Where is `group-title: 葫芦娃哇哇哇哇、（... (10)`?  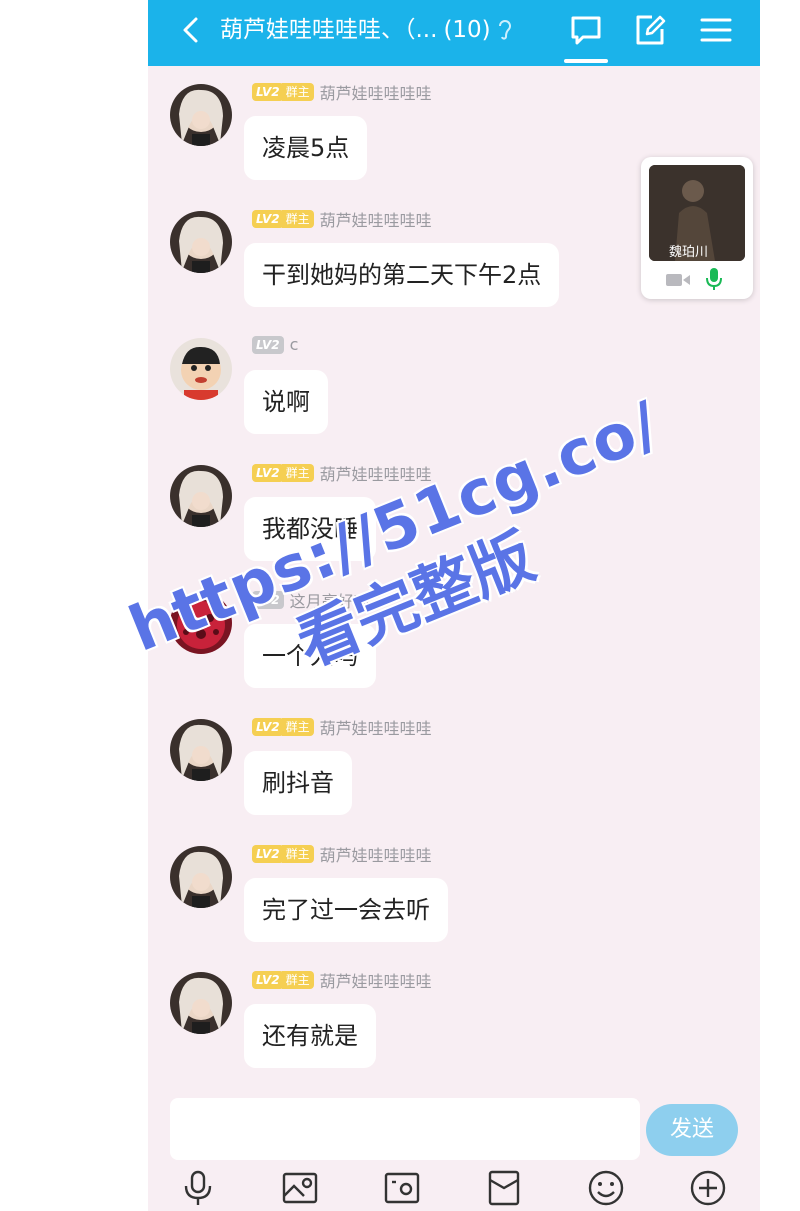
group-title: 葫芦娃哇哇哇哇、（... (10) is located at coordinates (366, 30).